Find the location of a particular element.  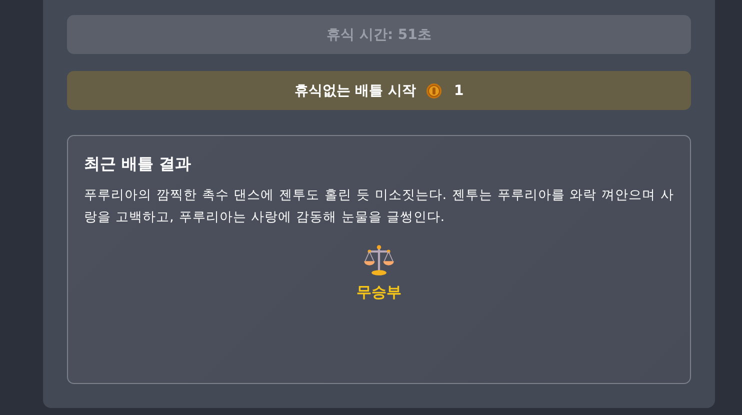

card-title: 최근 배틀 결과 is located at coordinates (138, 164).